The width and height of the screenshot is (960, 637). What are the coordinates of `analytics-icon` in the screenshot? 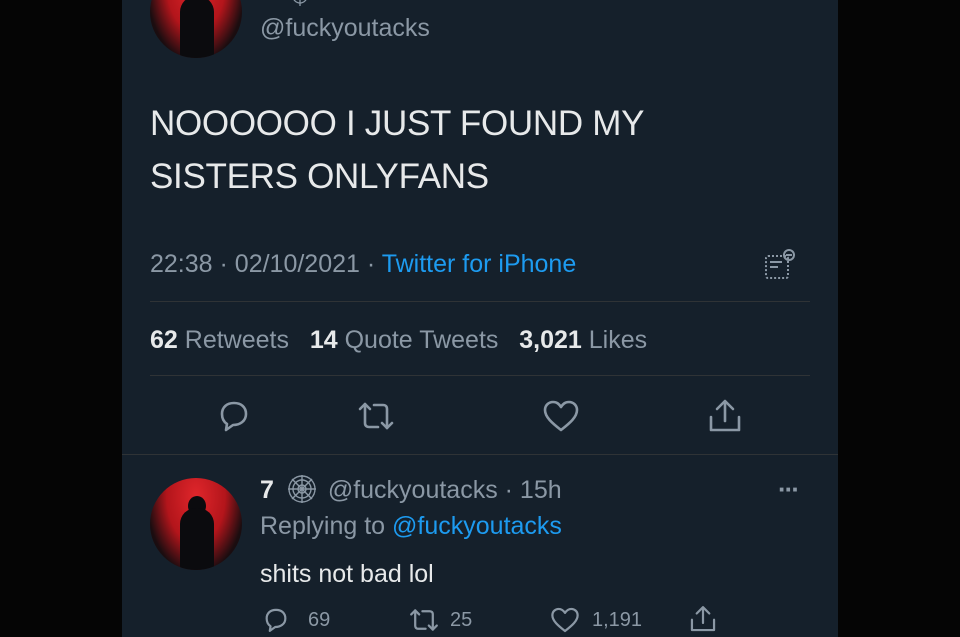 It's located at (781, 264).